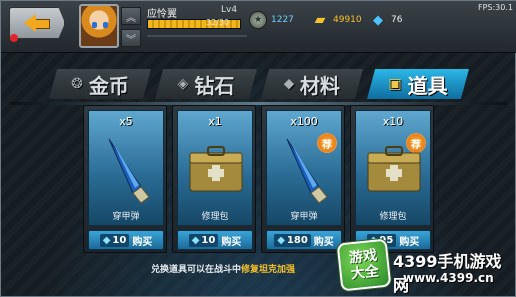  Describe the element at coordinates (77, 84) in the screenshot. I see `coins-icon: ❂` at that location.